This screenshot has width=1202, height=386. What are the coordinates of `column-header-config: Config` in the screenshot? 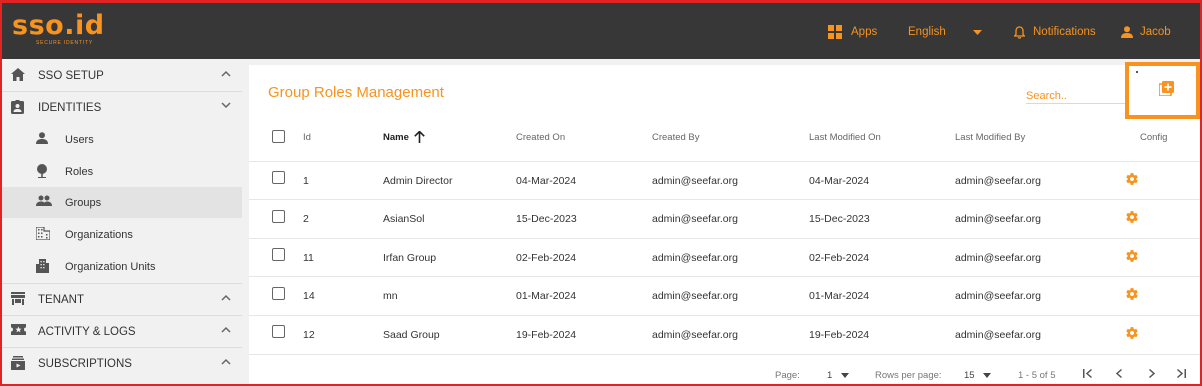 It's located at (1154, 137).